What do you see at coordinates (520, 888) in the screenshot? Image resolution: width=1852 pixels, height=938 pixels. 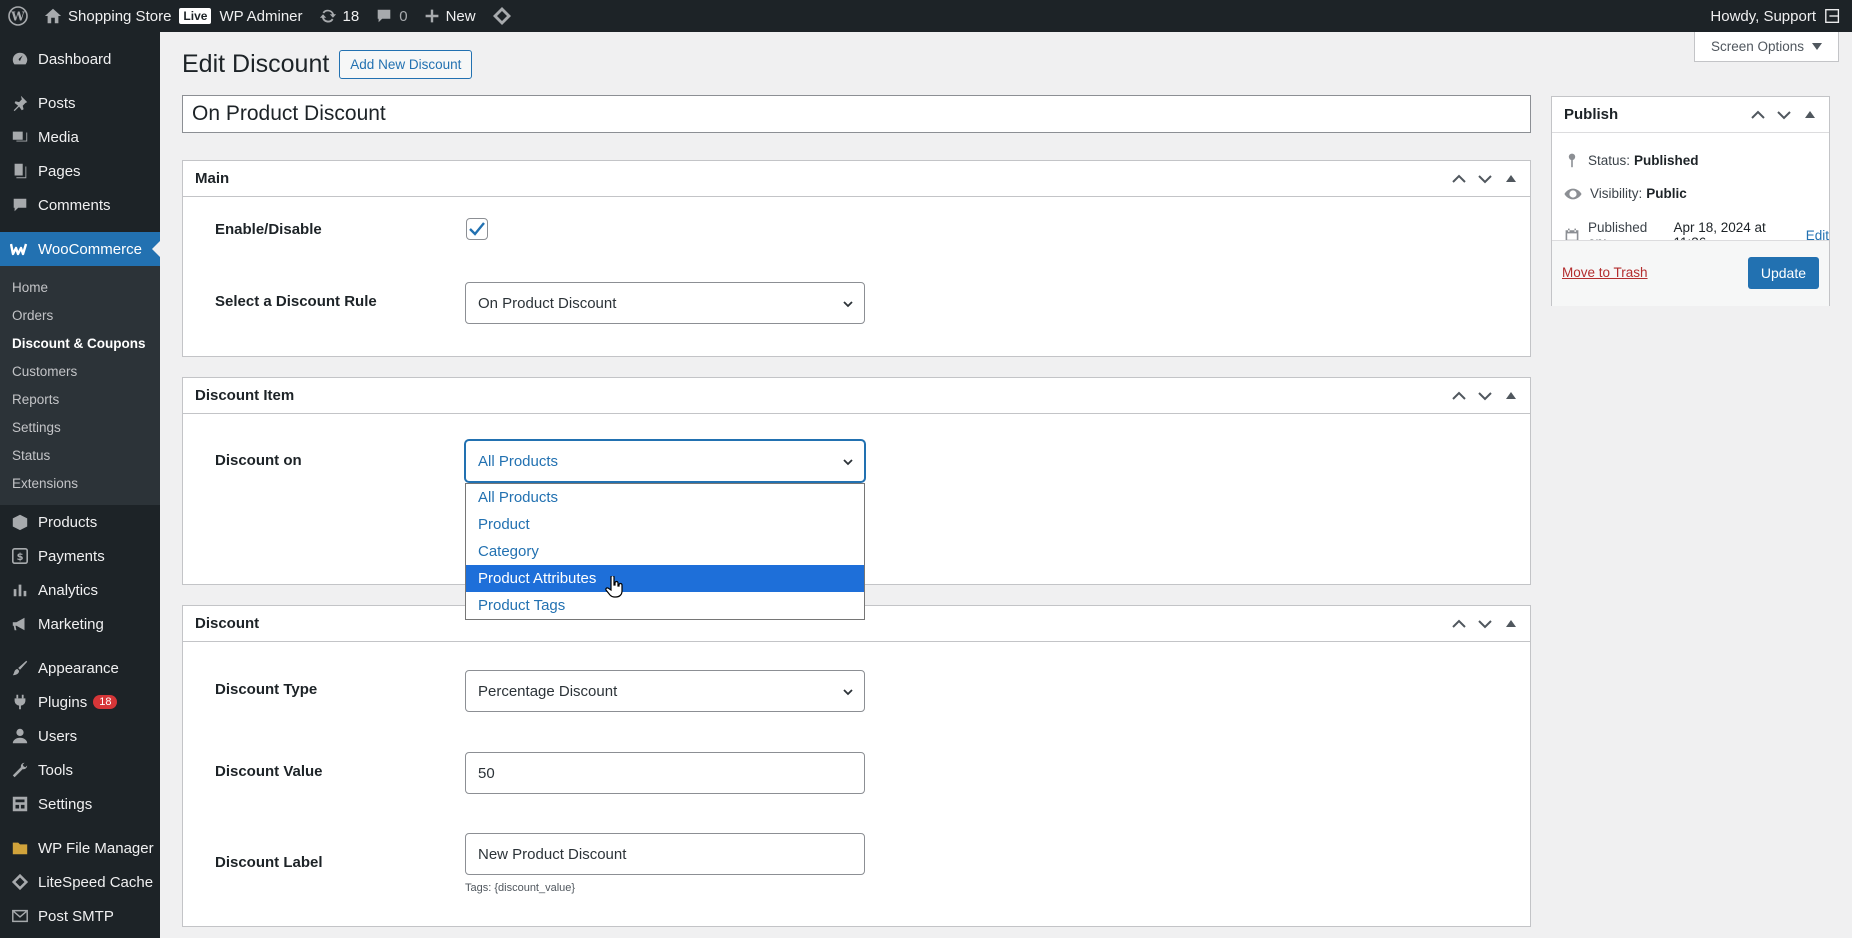 I see `tags-hint: Tags: {discount_value}` at bounding box center [520, 888].